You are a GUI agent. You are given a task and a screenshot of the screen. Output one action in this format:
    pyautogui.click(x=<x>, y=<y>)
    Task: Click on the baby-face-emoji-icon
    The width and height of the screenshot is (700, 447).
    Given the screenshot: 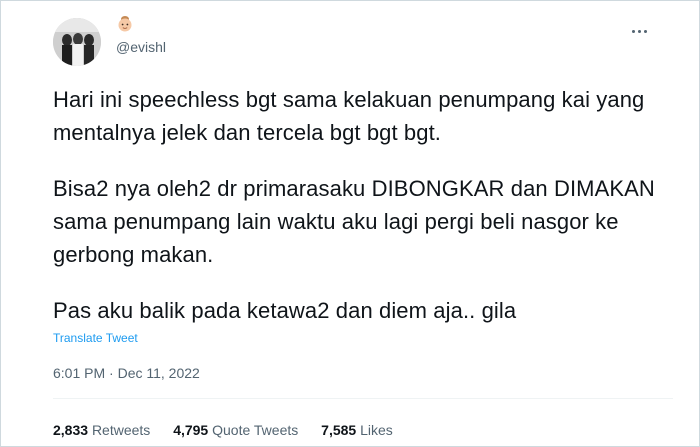 What is the action you would take?
    pyautogui.click(x=125, y=24)
    